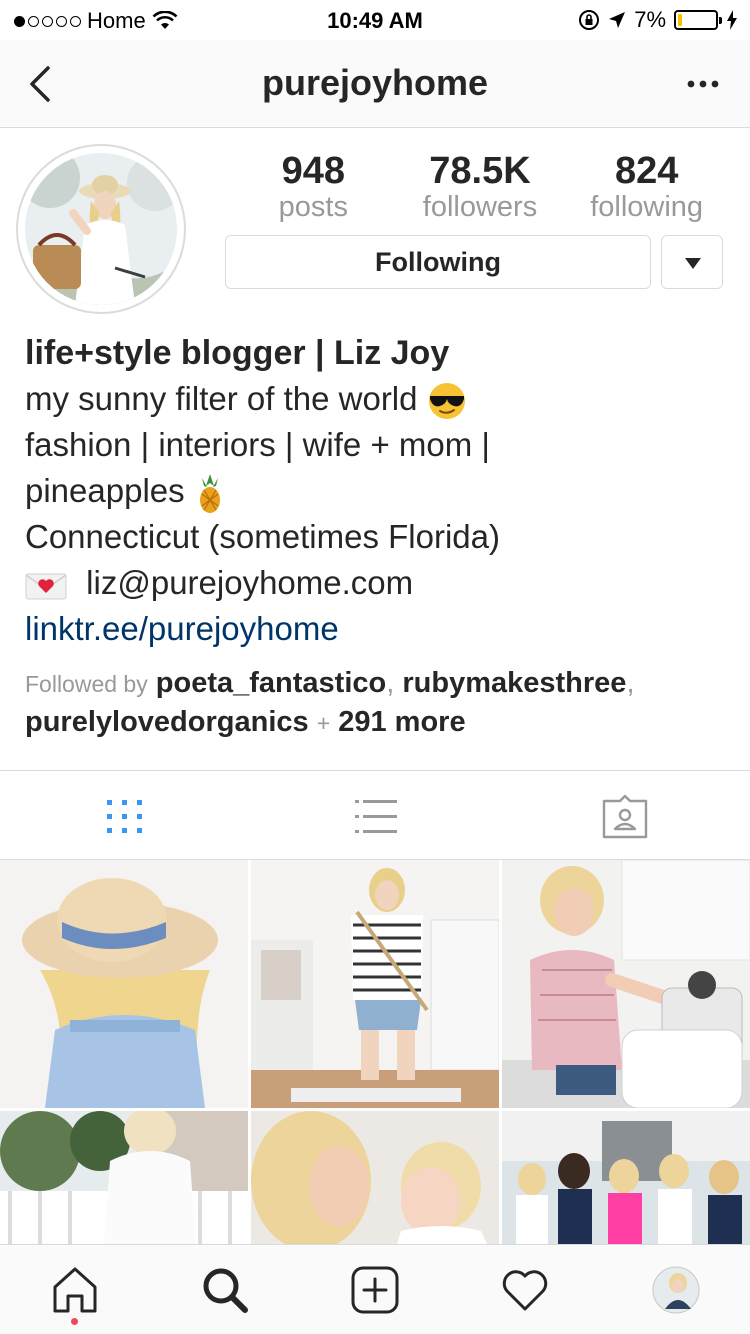  I want to click on battery-icon, so click(698, 20).